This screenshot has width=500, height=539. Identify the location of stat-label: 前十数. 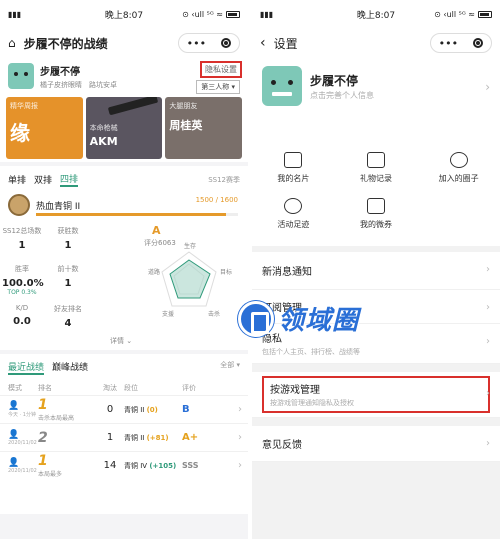
(68, 269).